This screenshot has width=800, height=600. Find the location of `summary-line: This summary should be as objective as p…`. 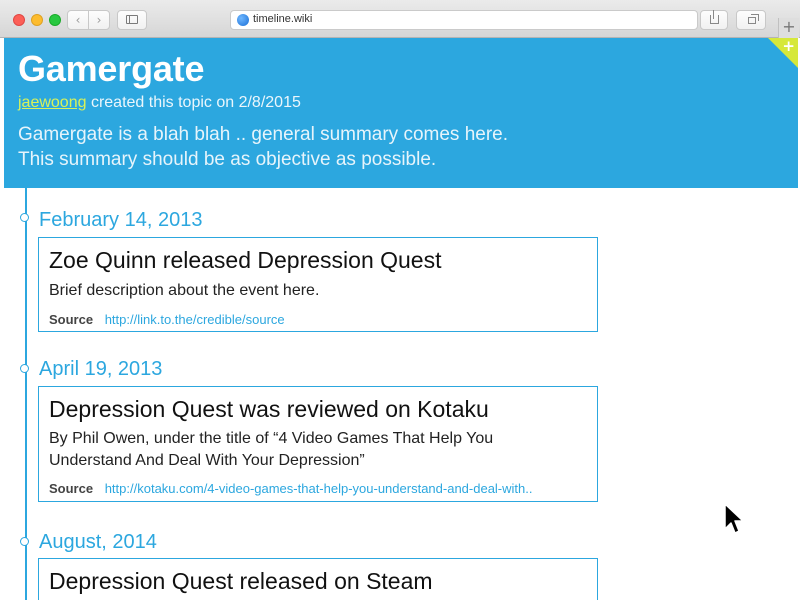

summary-line: This summary should be as objective as p… is located at coordinates (227, 159).